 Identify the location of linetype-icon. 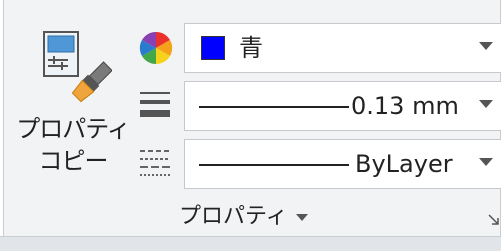
(155, 163).